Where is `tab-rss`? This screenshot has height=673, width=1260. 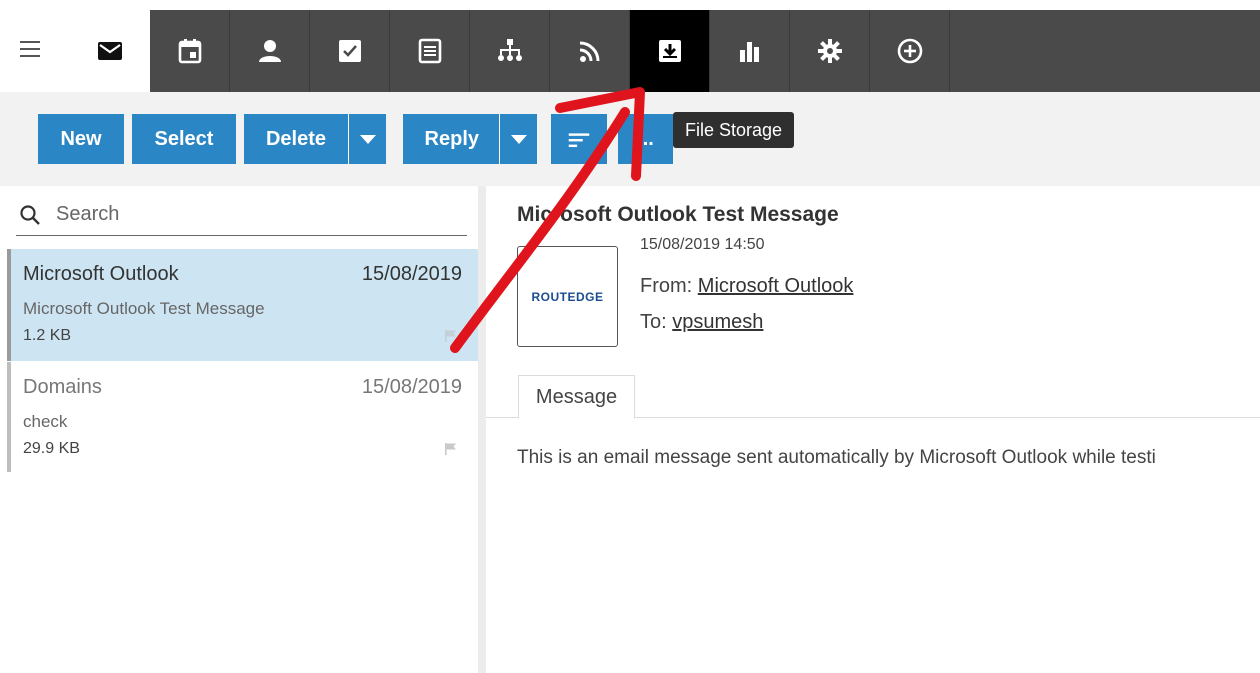
tab-rss is located at coordinates (590, 51).